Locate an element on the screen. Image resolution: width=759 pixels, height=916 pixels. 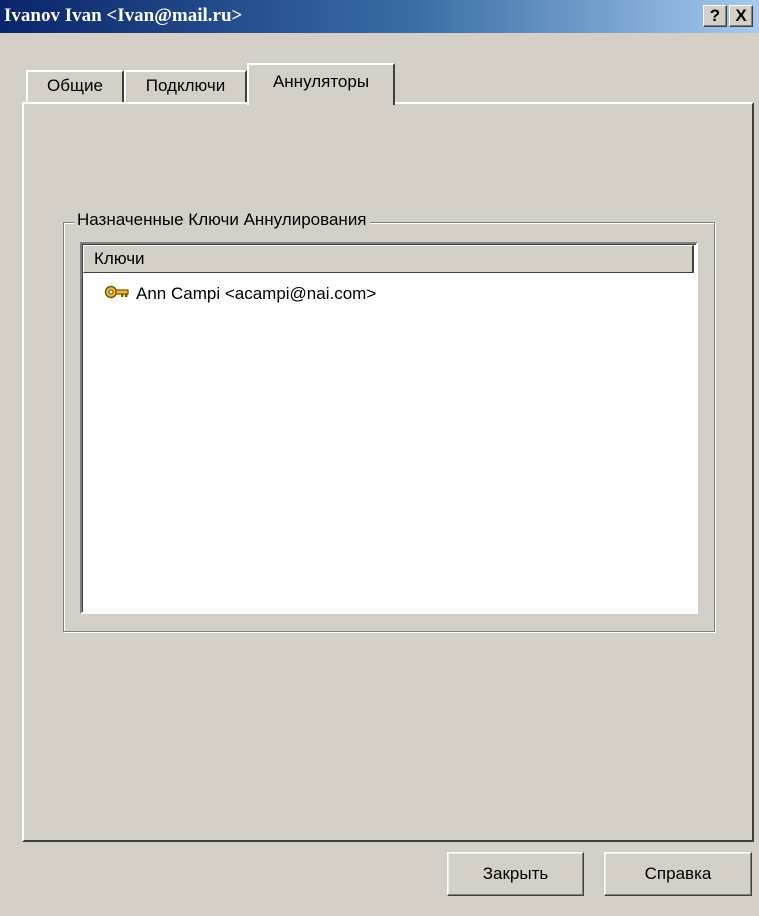
close-title-button: X is located at coordinates (741, 16).